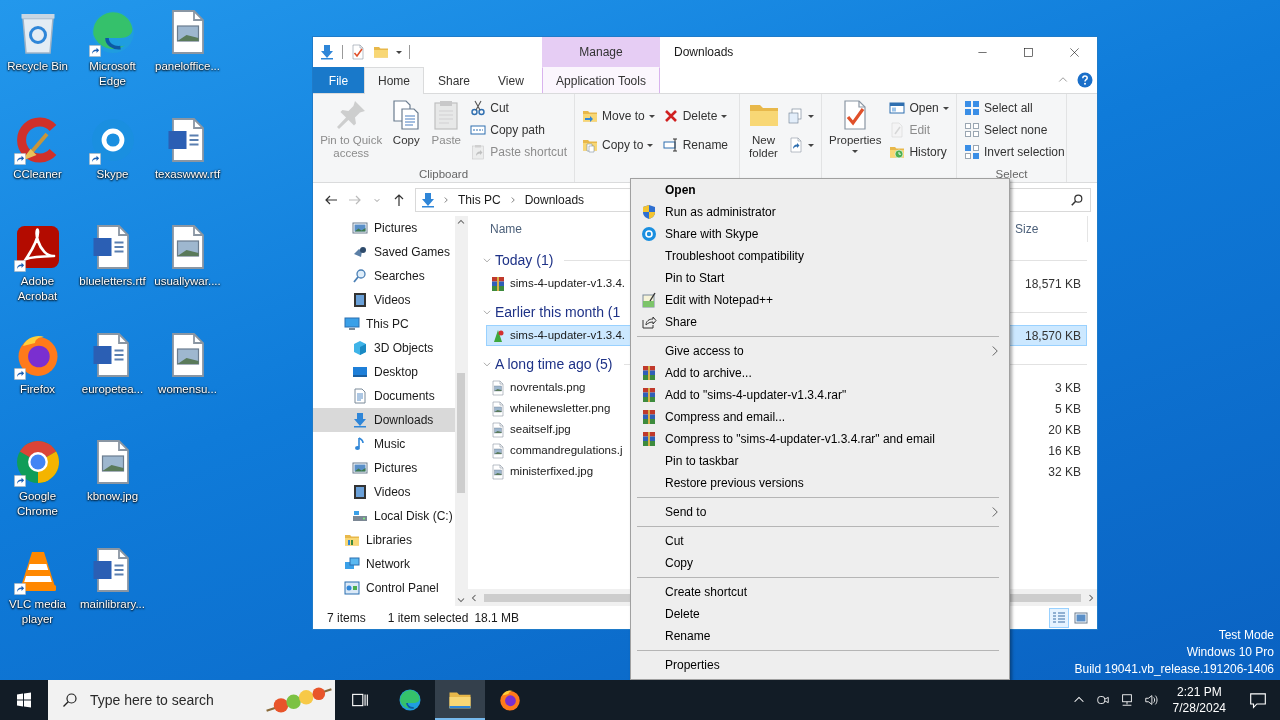 The width and height of the screenshot is (1280, 720). Describe the element at coordinates (428, 618) in the screenshot. I see `status-text: 1 item selected` at that location.